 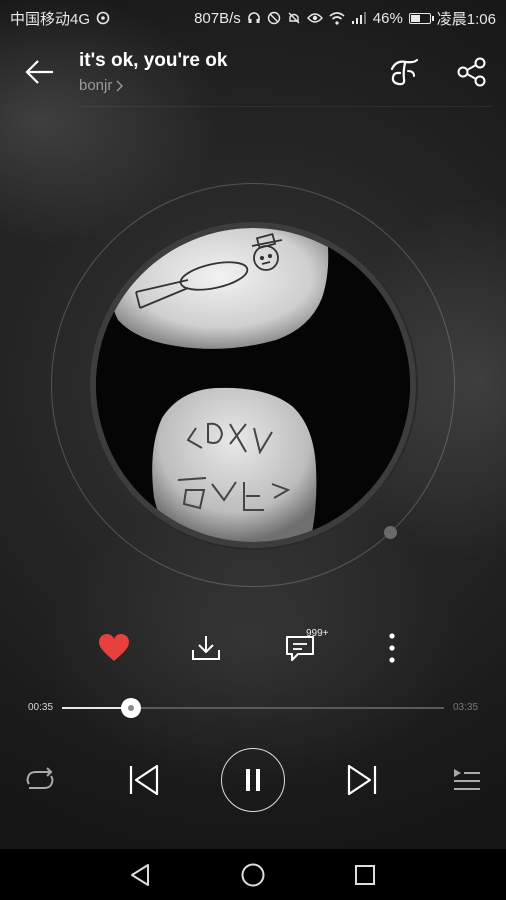 I want to click on current-time: 00:35, so click(x=41, y=707).